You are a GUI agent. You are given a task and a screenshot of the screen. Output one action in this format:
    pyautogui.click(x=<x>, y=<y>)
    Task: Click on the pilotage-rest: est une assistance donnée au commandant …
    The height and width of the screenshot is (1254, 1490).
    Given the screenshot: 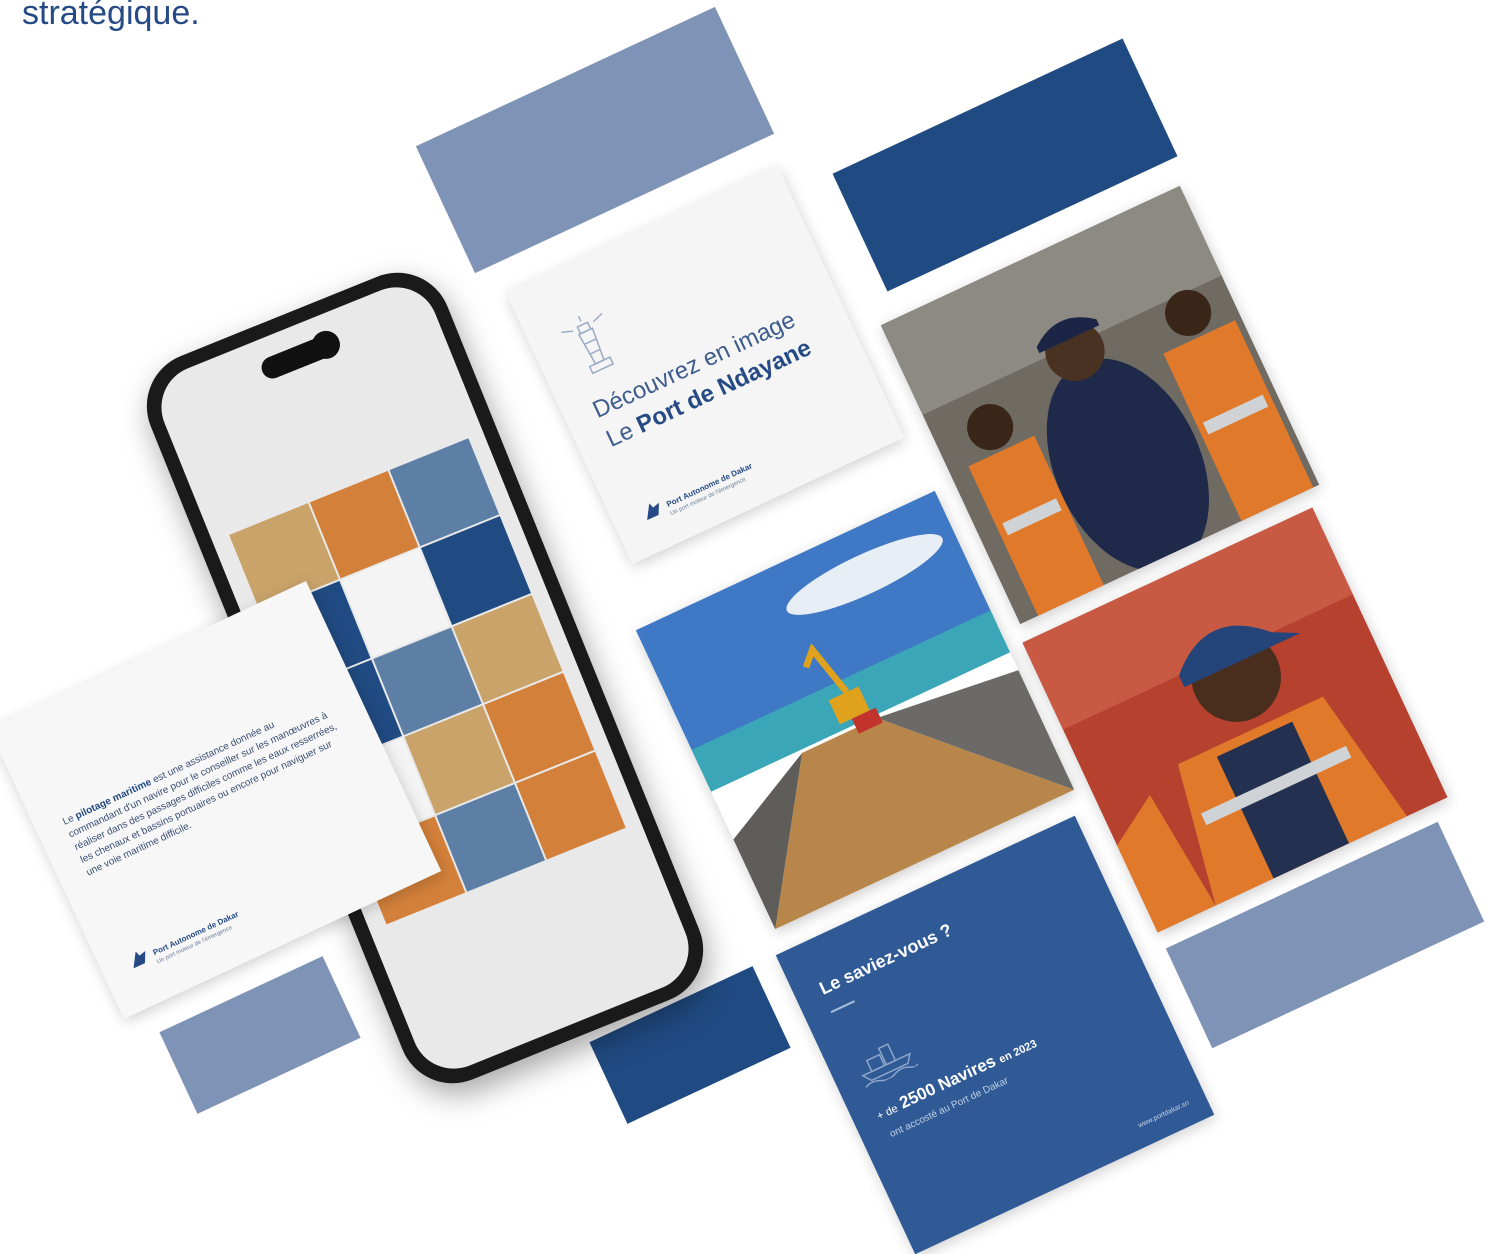 What is the action you would take?
    pyautogui.click(x=202, y=794)
    